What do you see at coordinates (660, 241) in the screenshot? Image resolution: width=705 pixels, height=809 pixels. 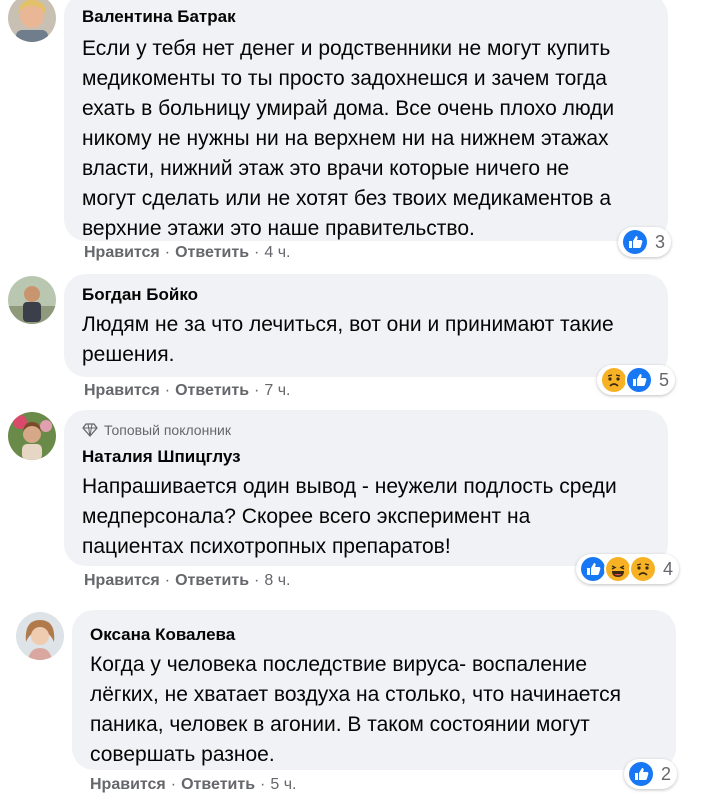 I see `reaction-count: 3` at bounding box center [660, 241].